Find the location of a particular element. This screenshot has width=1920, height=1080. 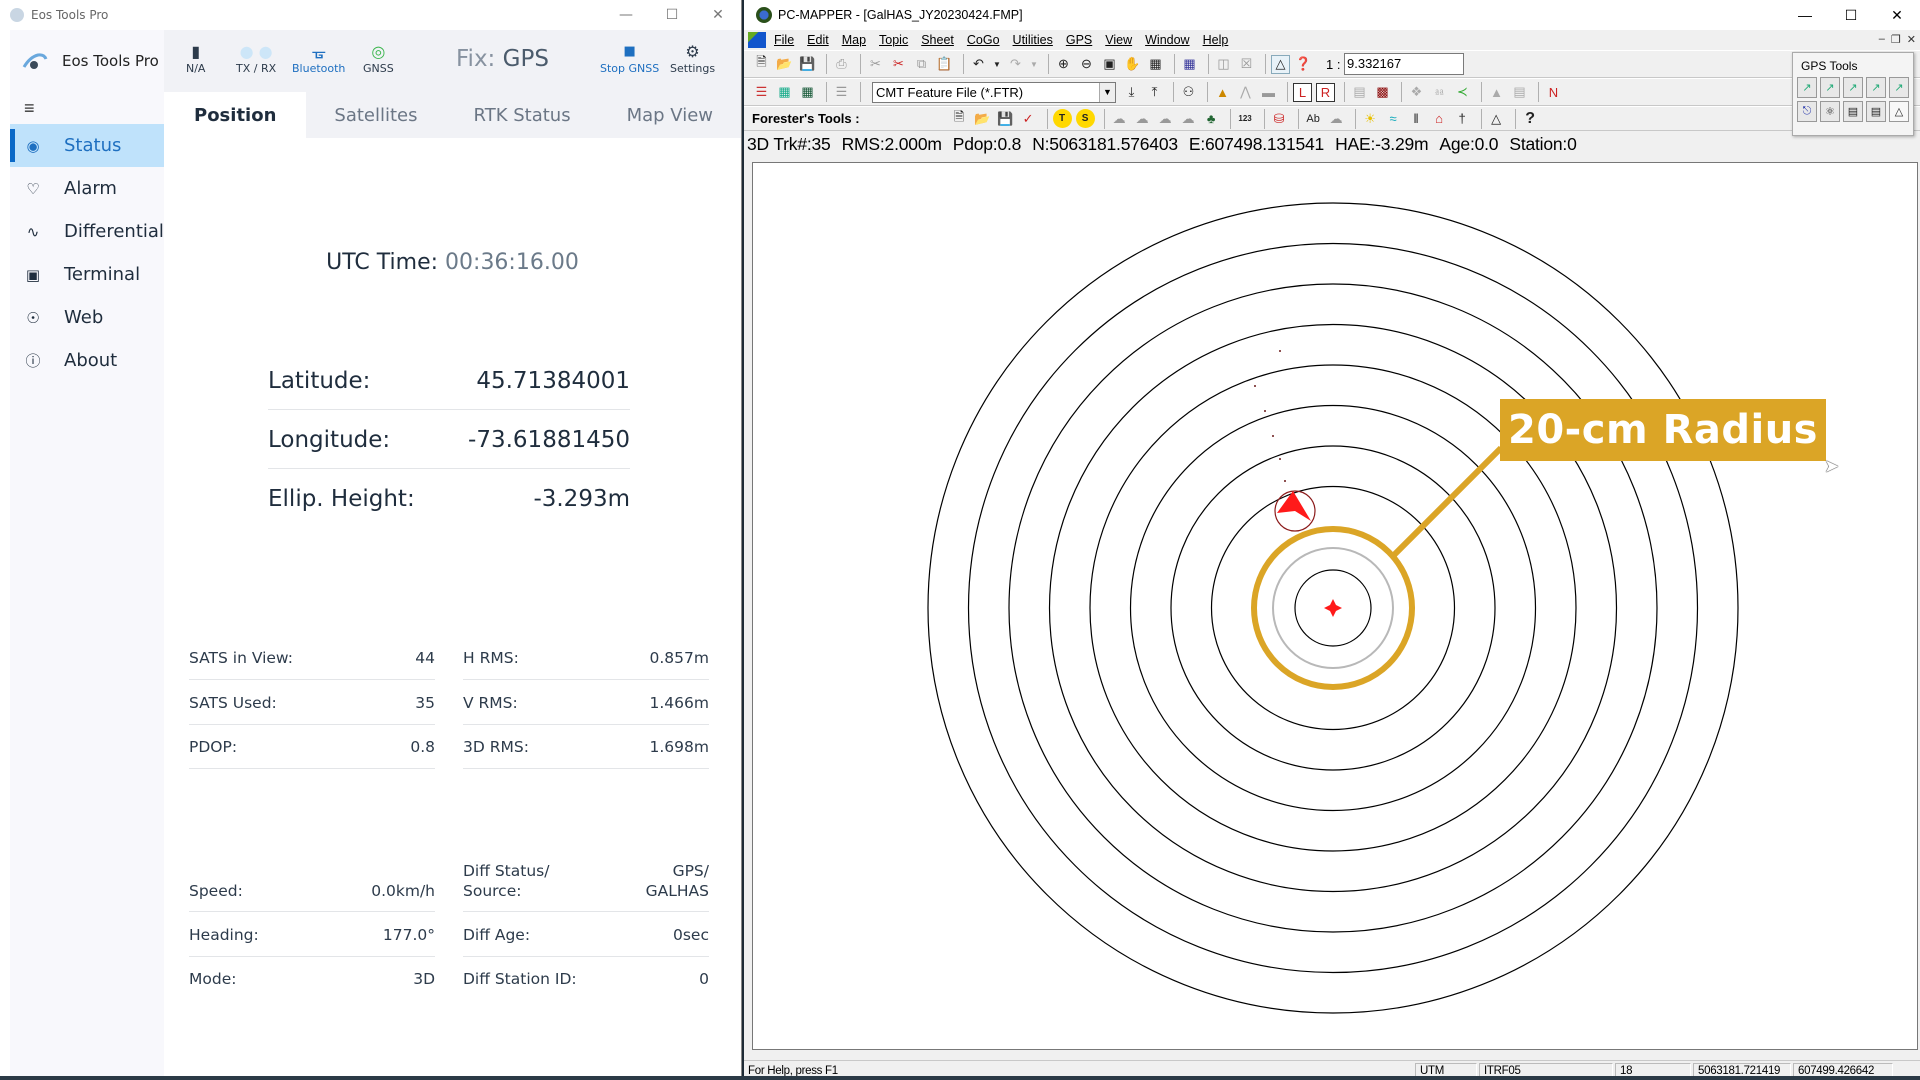

gps-receiver-n-icon: ▤ is located at coordinates (1876, 111).